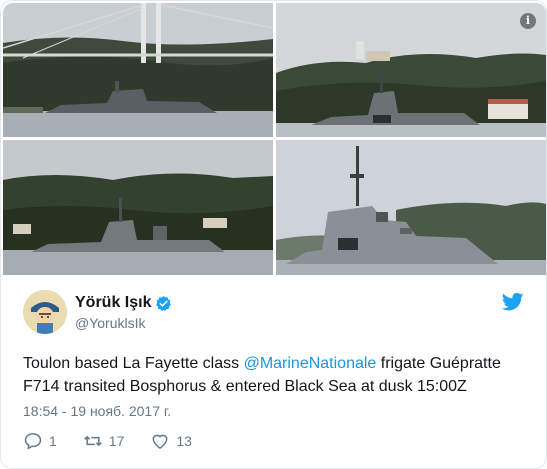 Image resolution: width=547 pixels, height=469 pixels. Describe the element at coordinates (528, 21) in the screenshot. I see `info-icon: i` at that location.